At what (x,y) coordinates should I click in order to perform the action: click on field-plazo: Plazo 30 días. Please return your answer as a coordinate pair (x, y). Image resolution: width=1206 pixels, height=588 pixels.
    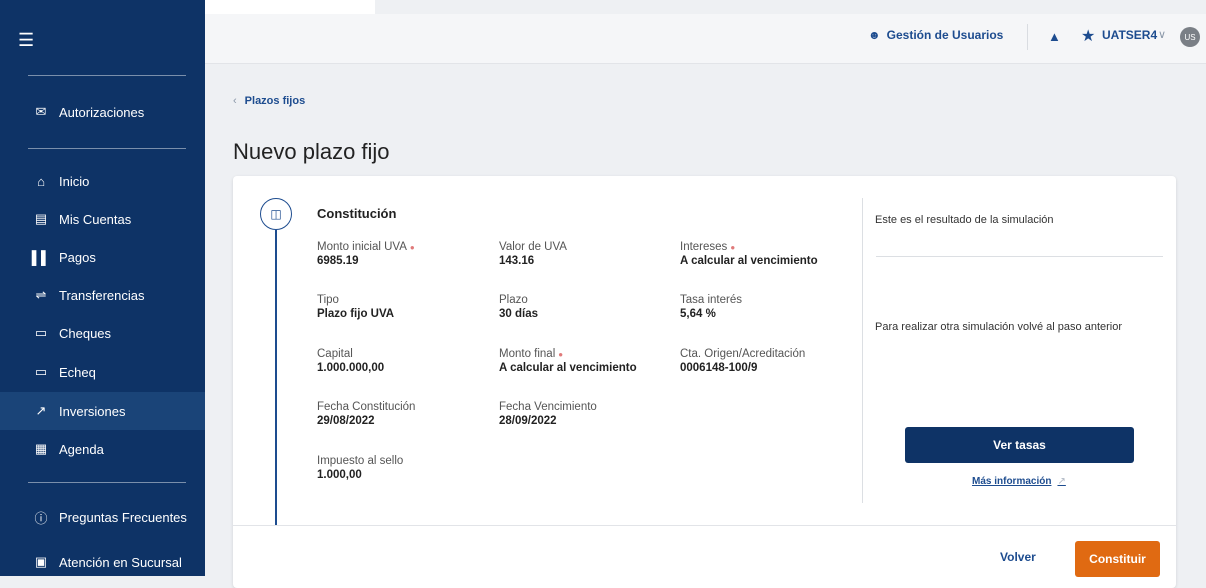
    Looking at the image, I should click on (518, 307).